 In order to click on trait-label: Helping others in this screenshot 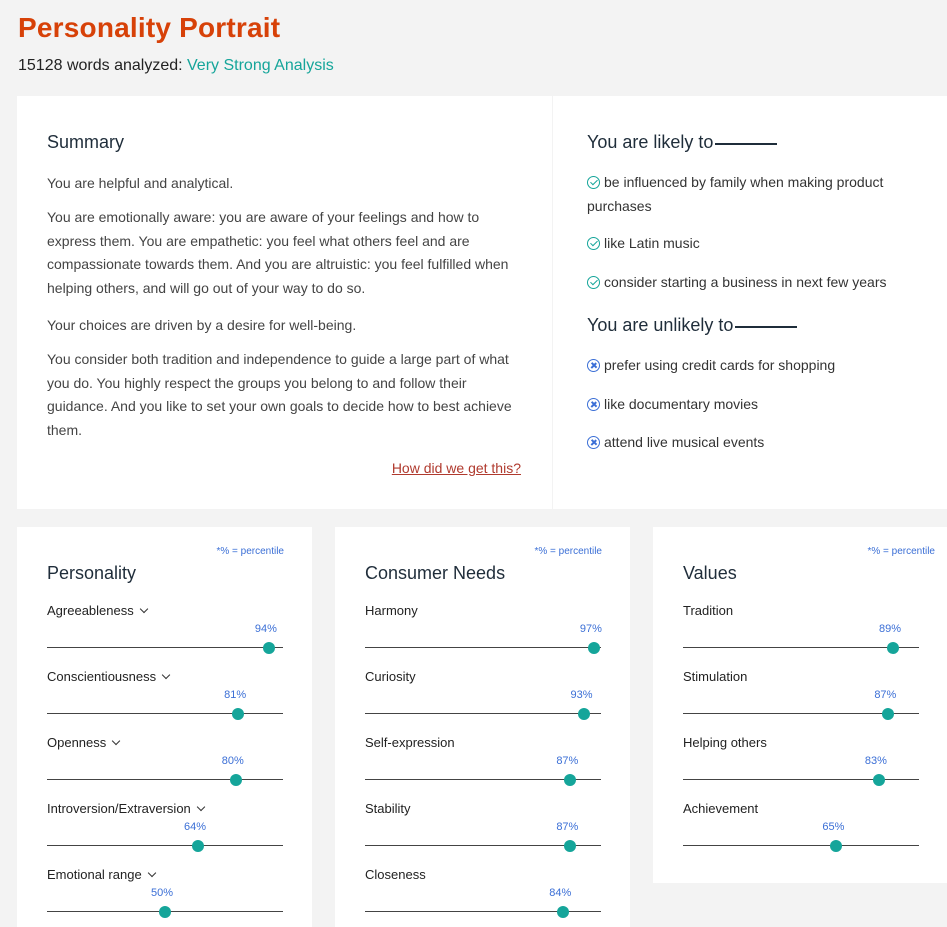, I will do `click(725, 742)`.